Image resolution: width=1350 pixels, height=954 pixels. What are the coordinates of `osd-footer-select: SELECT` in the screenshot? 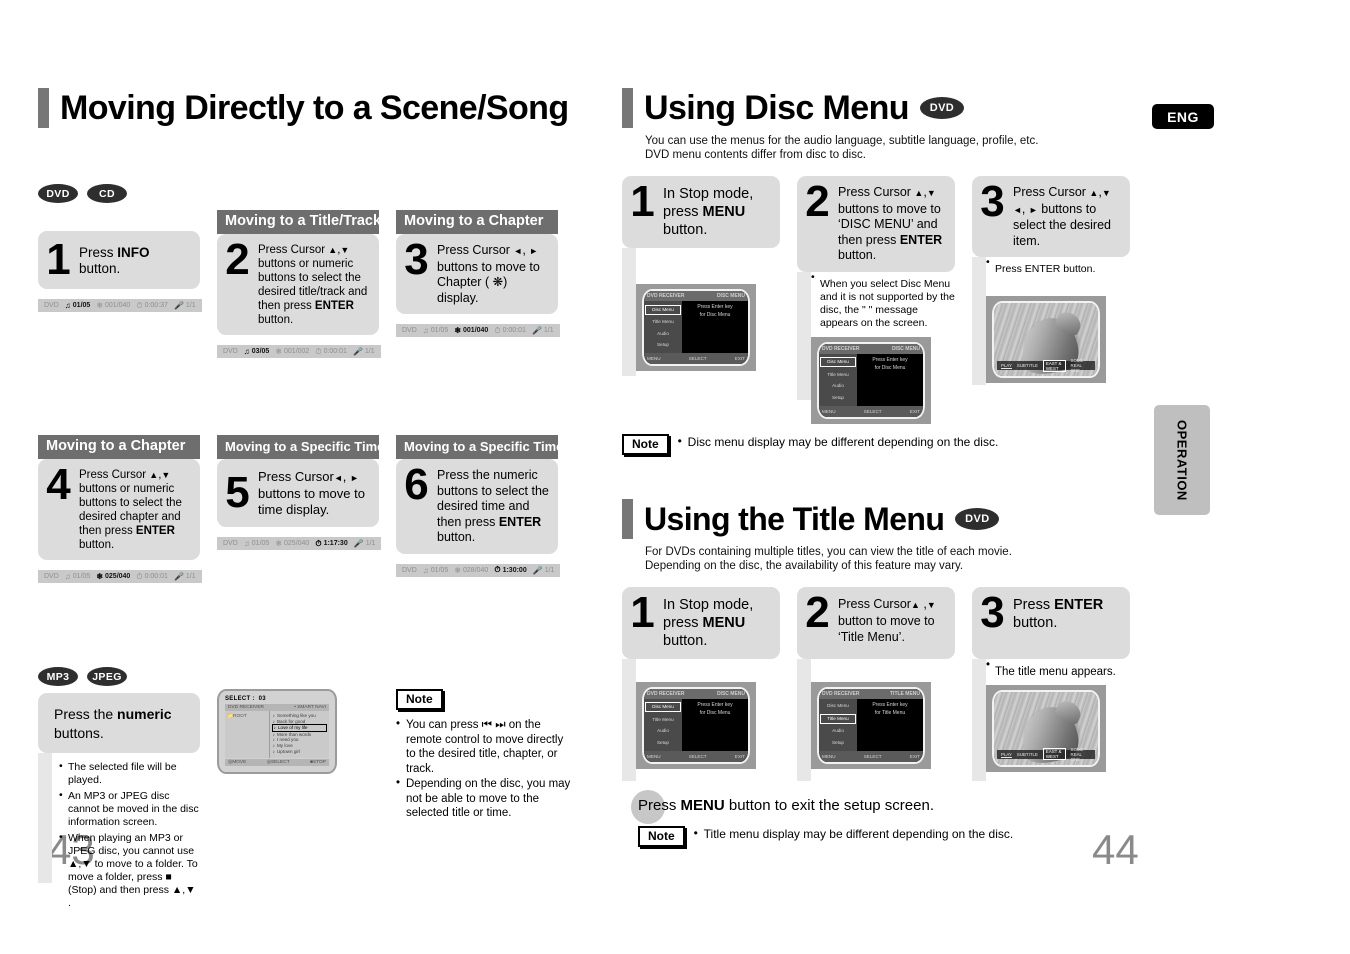 It's located at (697, 358).